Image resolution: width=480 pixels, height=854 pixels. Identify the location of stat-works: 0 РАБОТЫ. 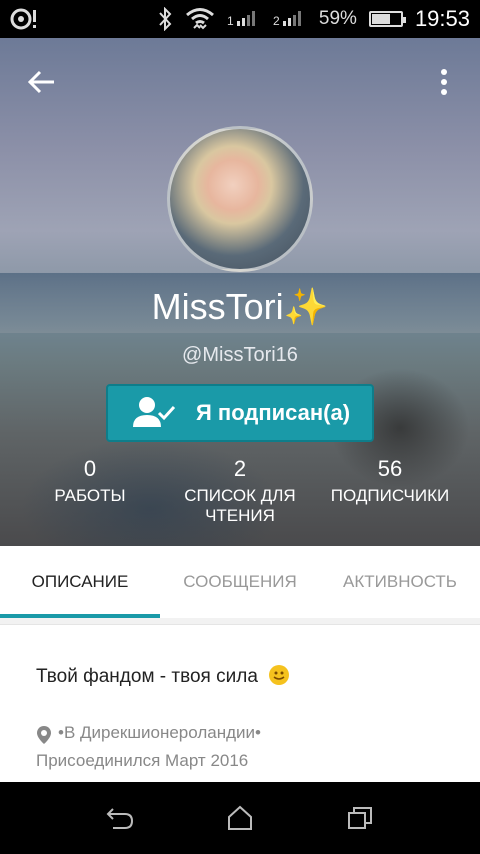
(90, 481).